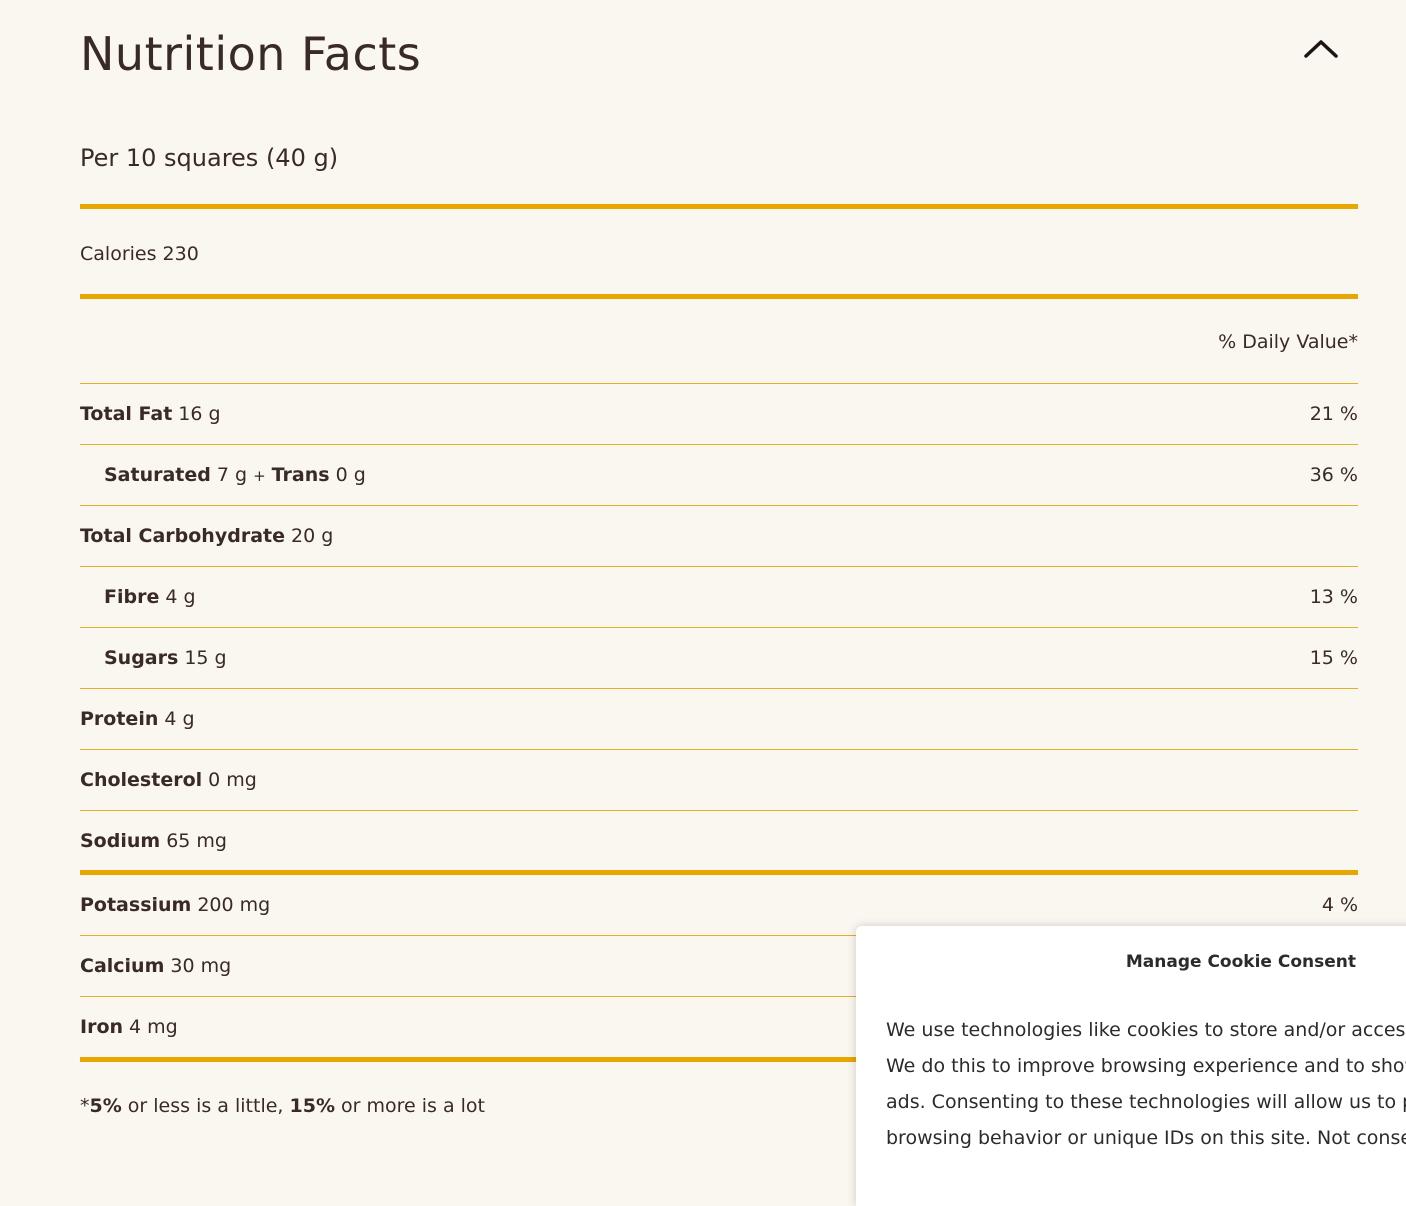  Describe the element at coordinates (132, 597) in the screenshot. I see `nutrient-name: Fibre` at that location.